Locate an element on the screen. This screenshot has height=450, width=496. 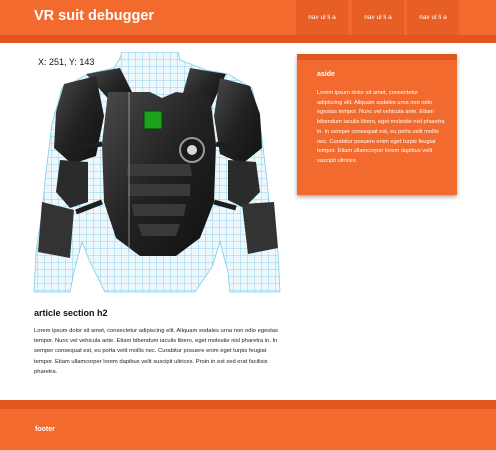
footer: footer is located at coordinates (248, 429).